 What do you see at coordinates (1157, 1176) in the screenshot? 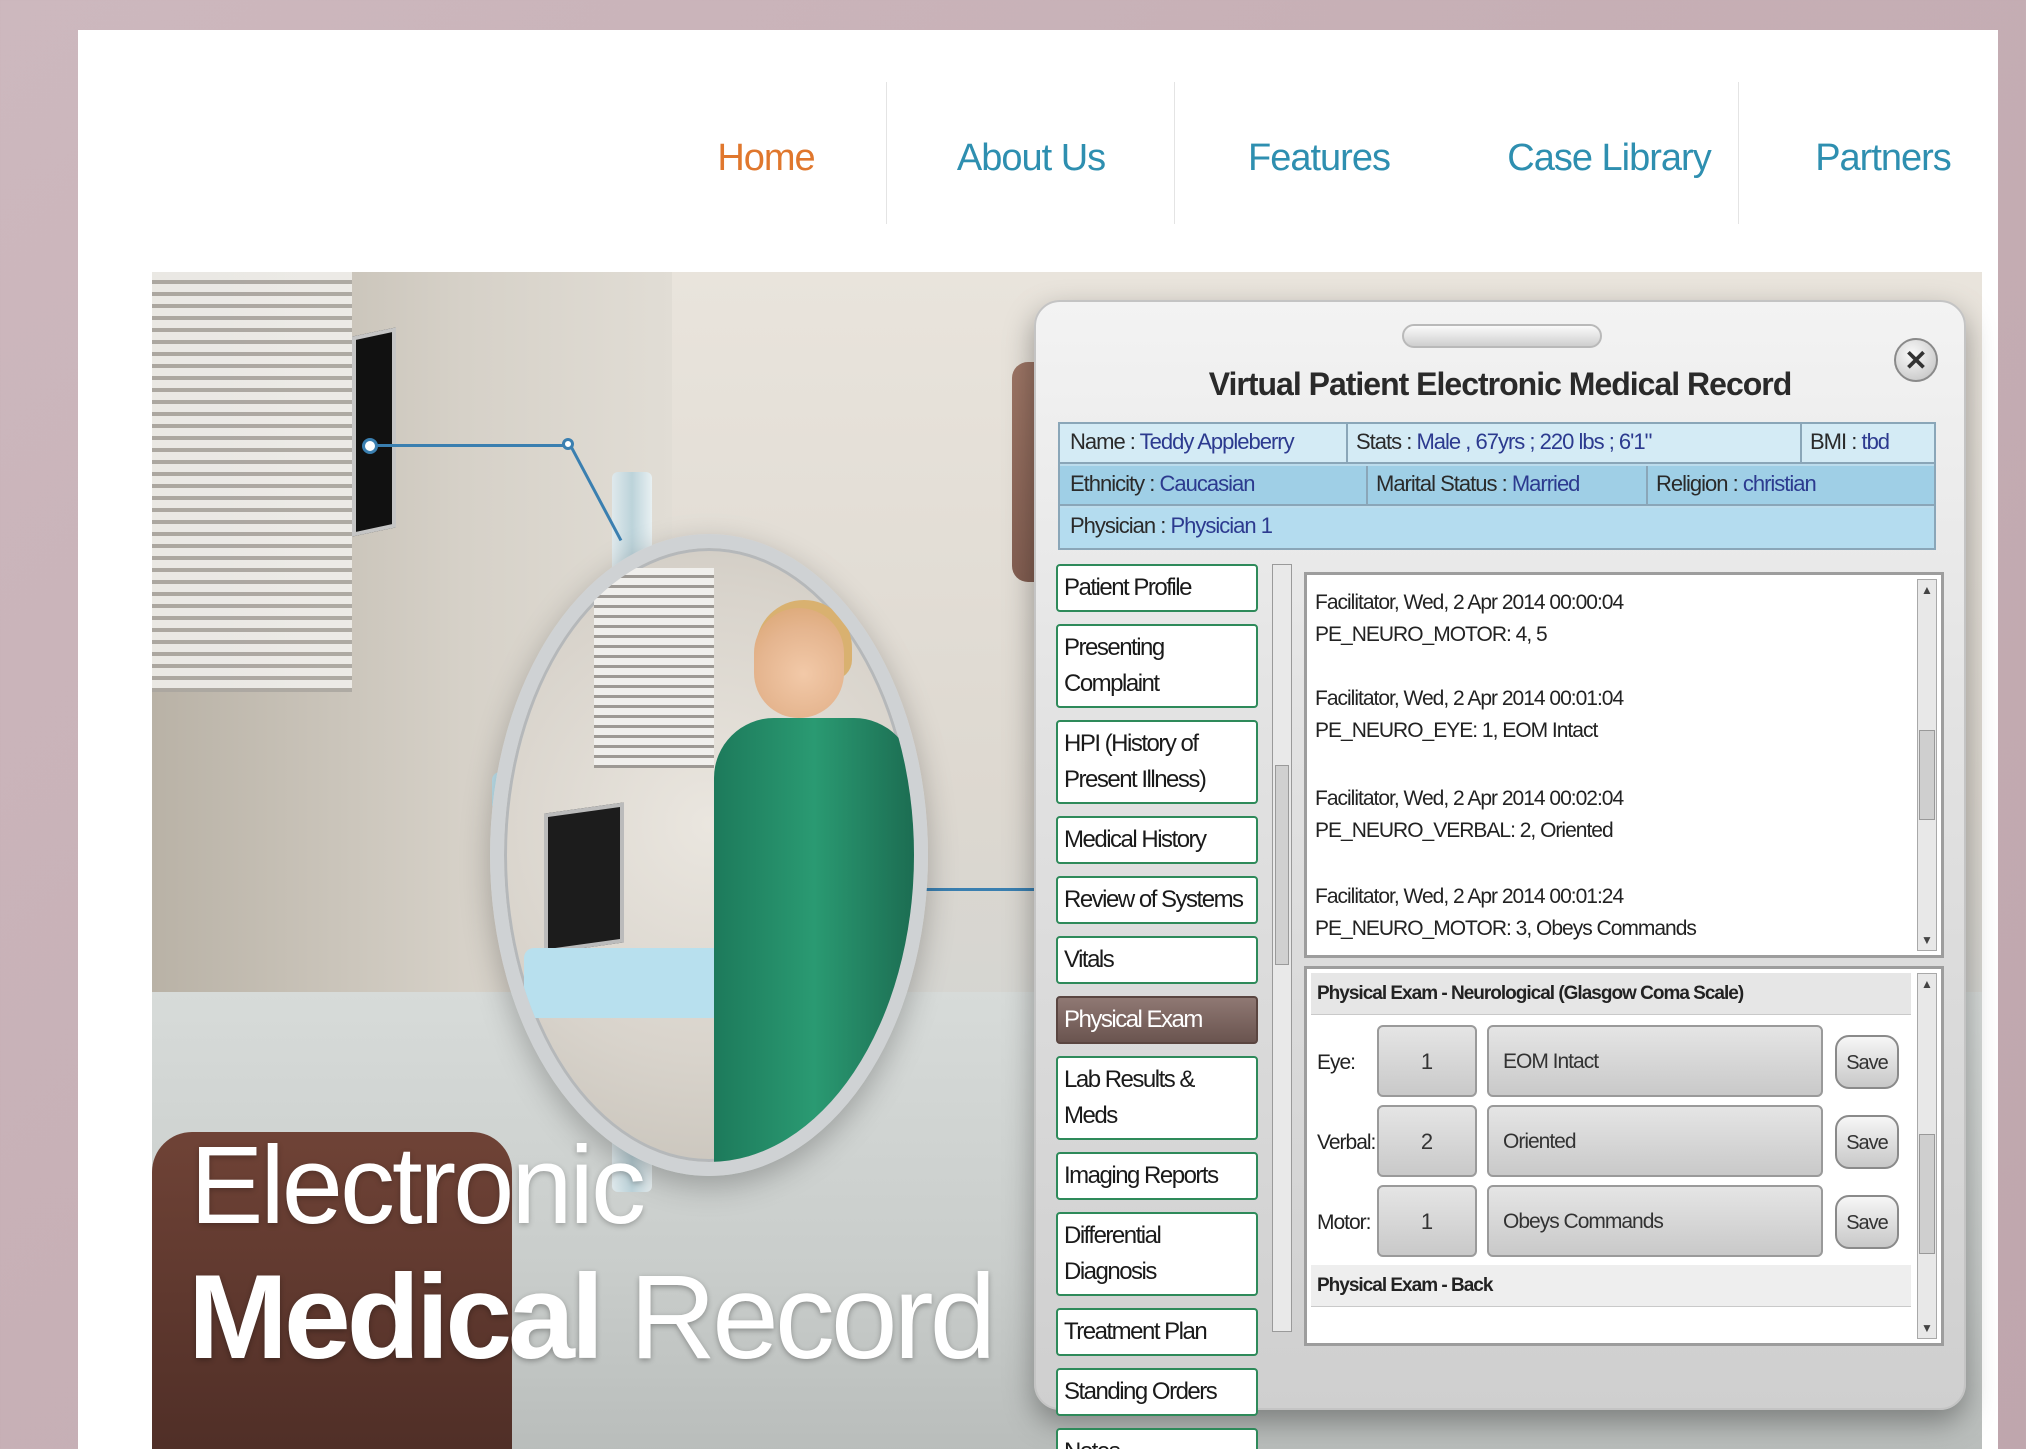
I see `menu-item-imaging-reports: Imaging Reports` at bounding box center [1157, 1176].